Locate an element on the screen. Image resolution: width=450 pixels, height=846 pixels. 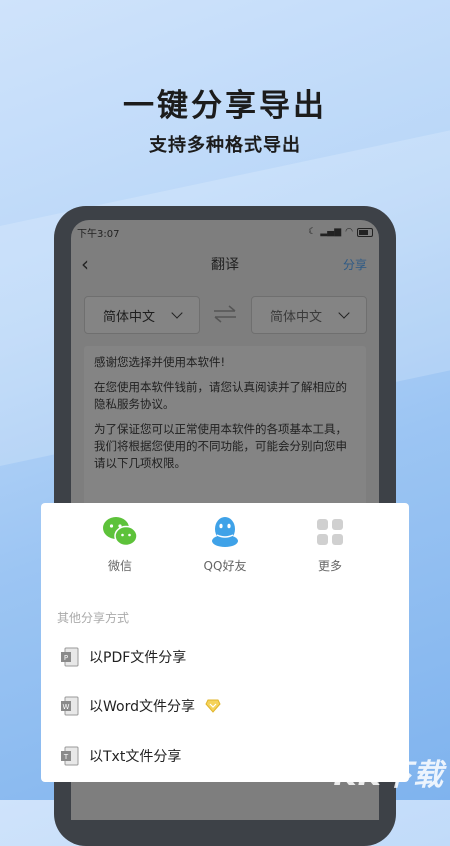
svg-text: P is located at coordinates (66, 658).